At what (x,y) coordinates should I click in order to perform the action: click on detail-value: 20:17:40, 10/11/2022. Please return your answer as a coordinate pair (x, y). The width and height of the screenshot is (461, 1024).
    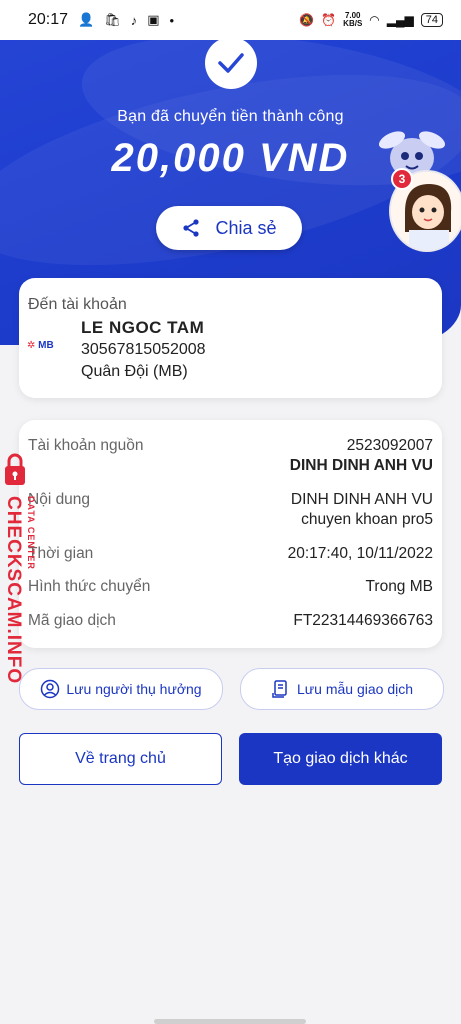
    Looking at the image, I should click on (360, 553).